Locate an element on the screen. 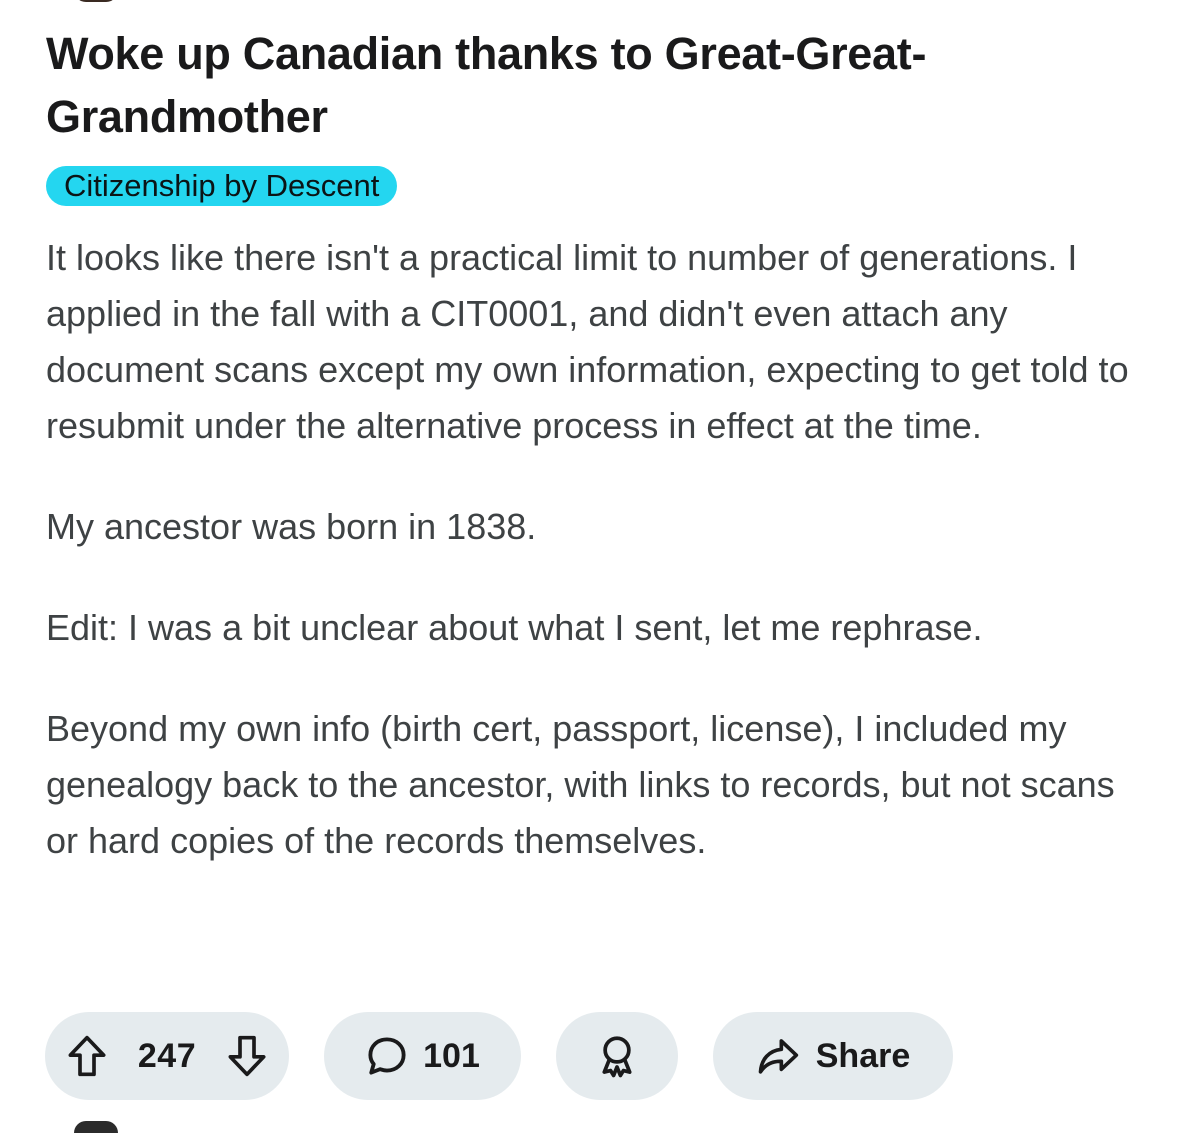 The height and width of the screenshot is (1133, 1200). author-avatar is located at coordinates (96, 1).